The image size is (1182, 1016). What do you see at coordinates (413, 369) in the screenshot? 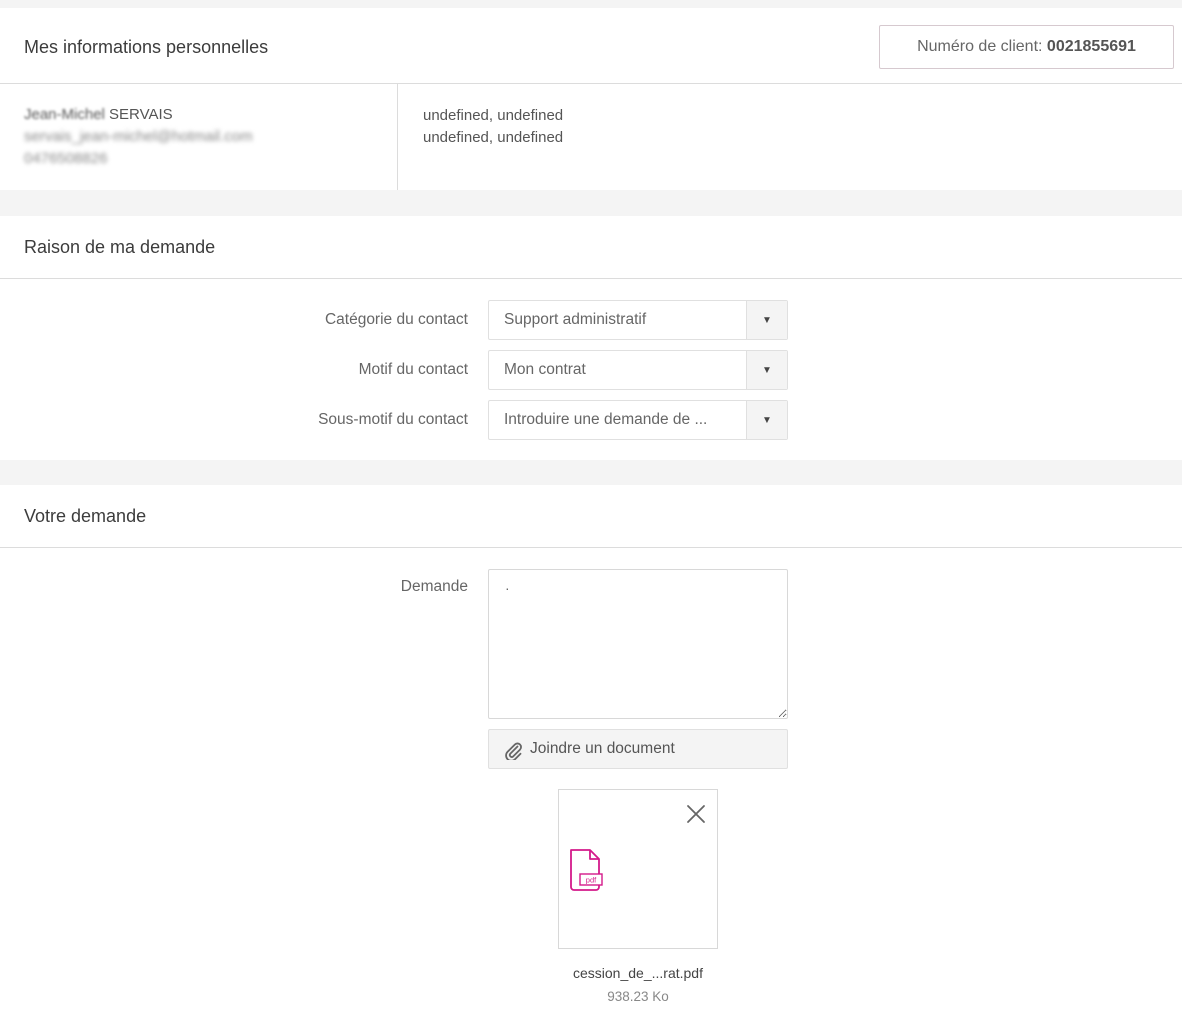
I see `contact-reason-label: Motif du contact` at bounding box center [413, 369].